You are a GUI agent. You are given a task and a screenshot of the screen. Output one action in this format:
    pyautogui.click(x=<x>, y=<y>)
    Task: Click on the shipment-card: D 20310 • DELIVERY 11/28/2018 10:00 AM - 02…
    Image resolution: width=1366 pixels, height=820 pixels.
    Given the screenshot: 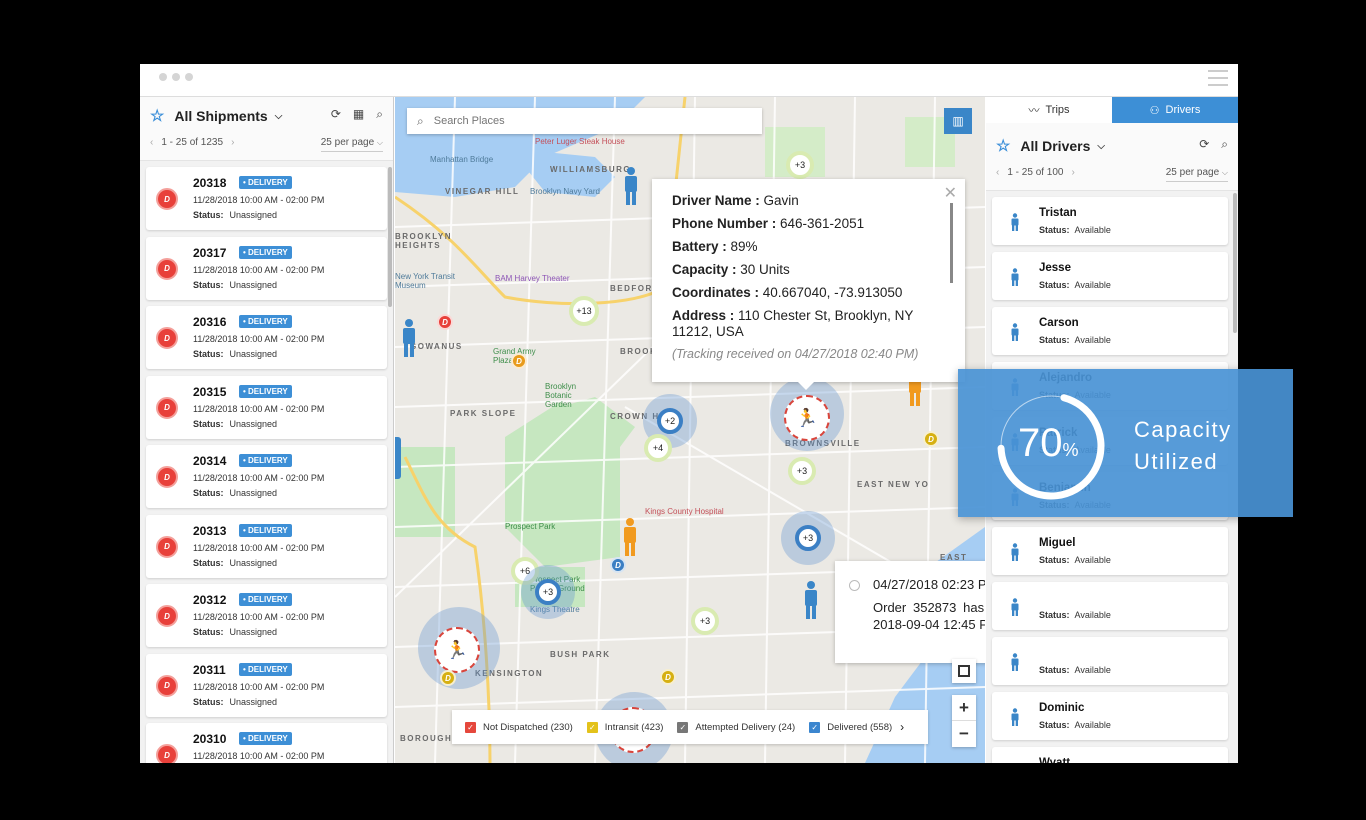 What is the action you would take?
    pyautogui.click(x=266, y=743)
    